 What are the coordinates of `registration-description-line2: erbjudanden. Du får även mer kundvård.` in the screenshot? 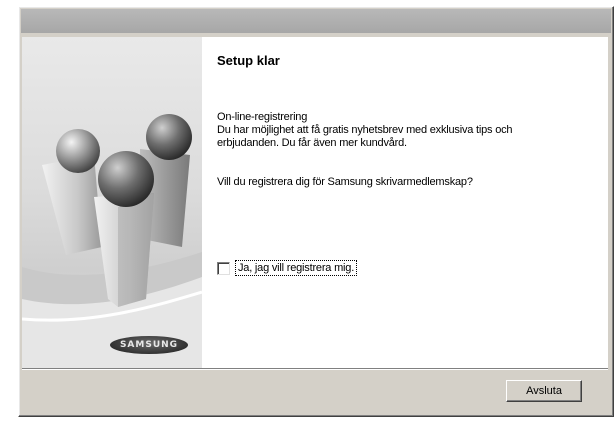 It's located at (312, 143).